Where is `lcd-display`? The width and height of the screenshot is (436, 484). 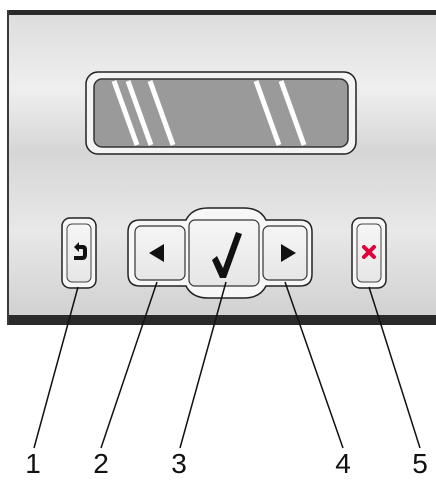
lcd-display is located at coordinates (221, 113).